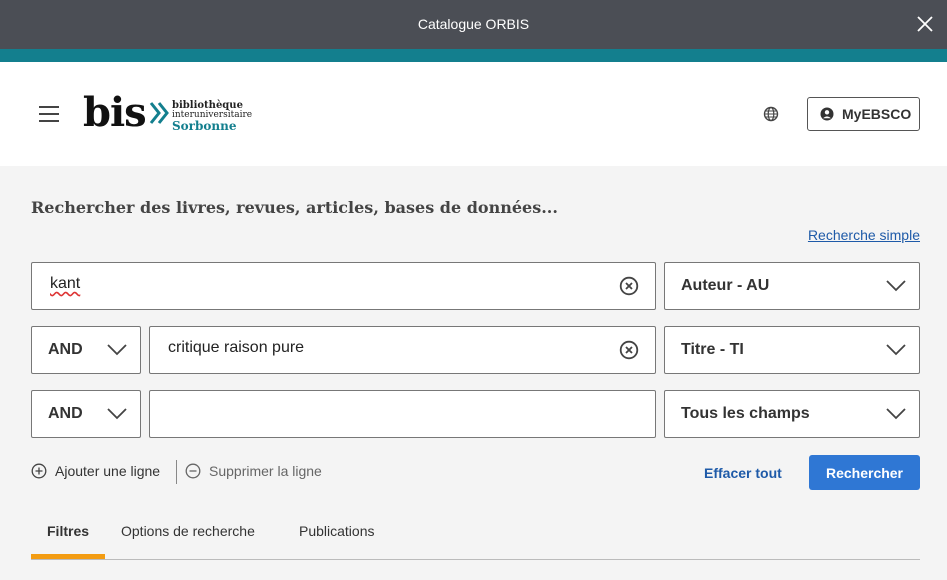  Describe the element at coordinates (771, 114) in the screenshot. I see `globe-icon` at that location.